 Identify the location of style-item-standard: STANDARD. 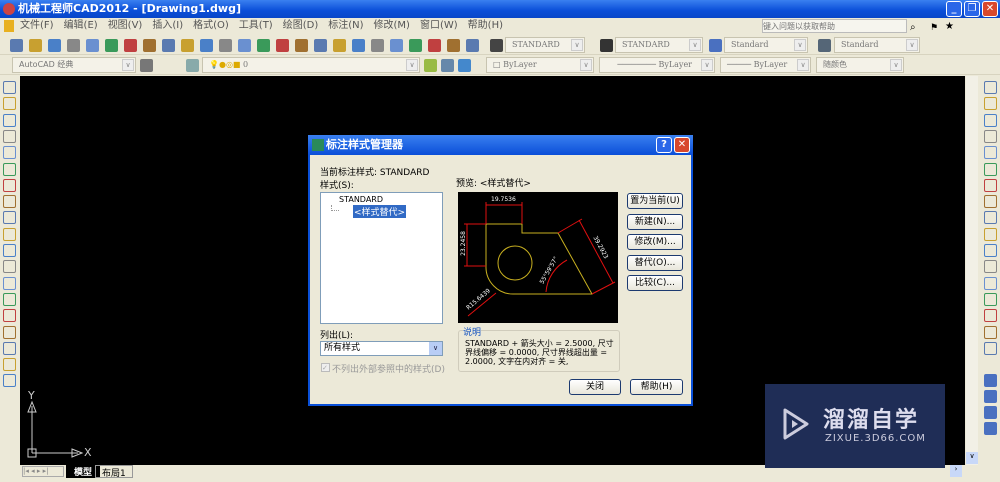
(361, 199).